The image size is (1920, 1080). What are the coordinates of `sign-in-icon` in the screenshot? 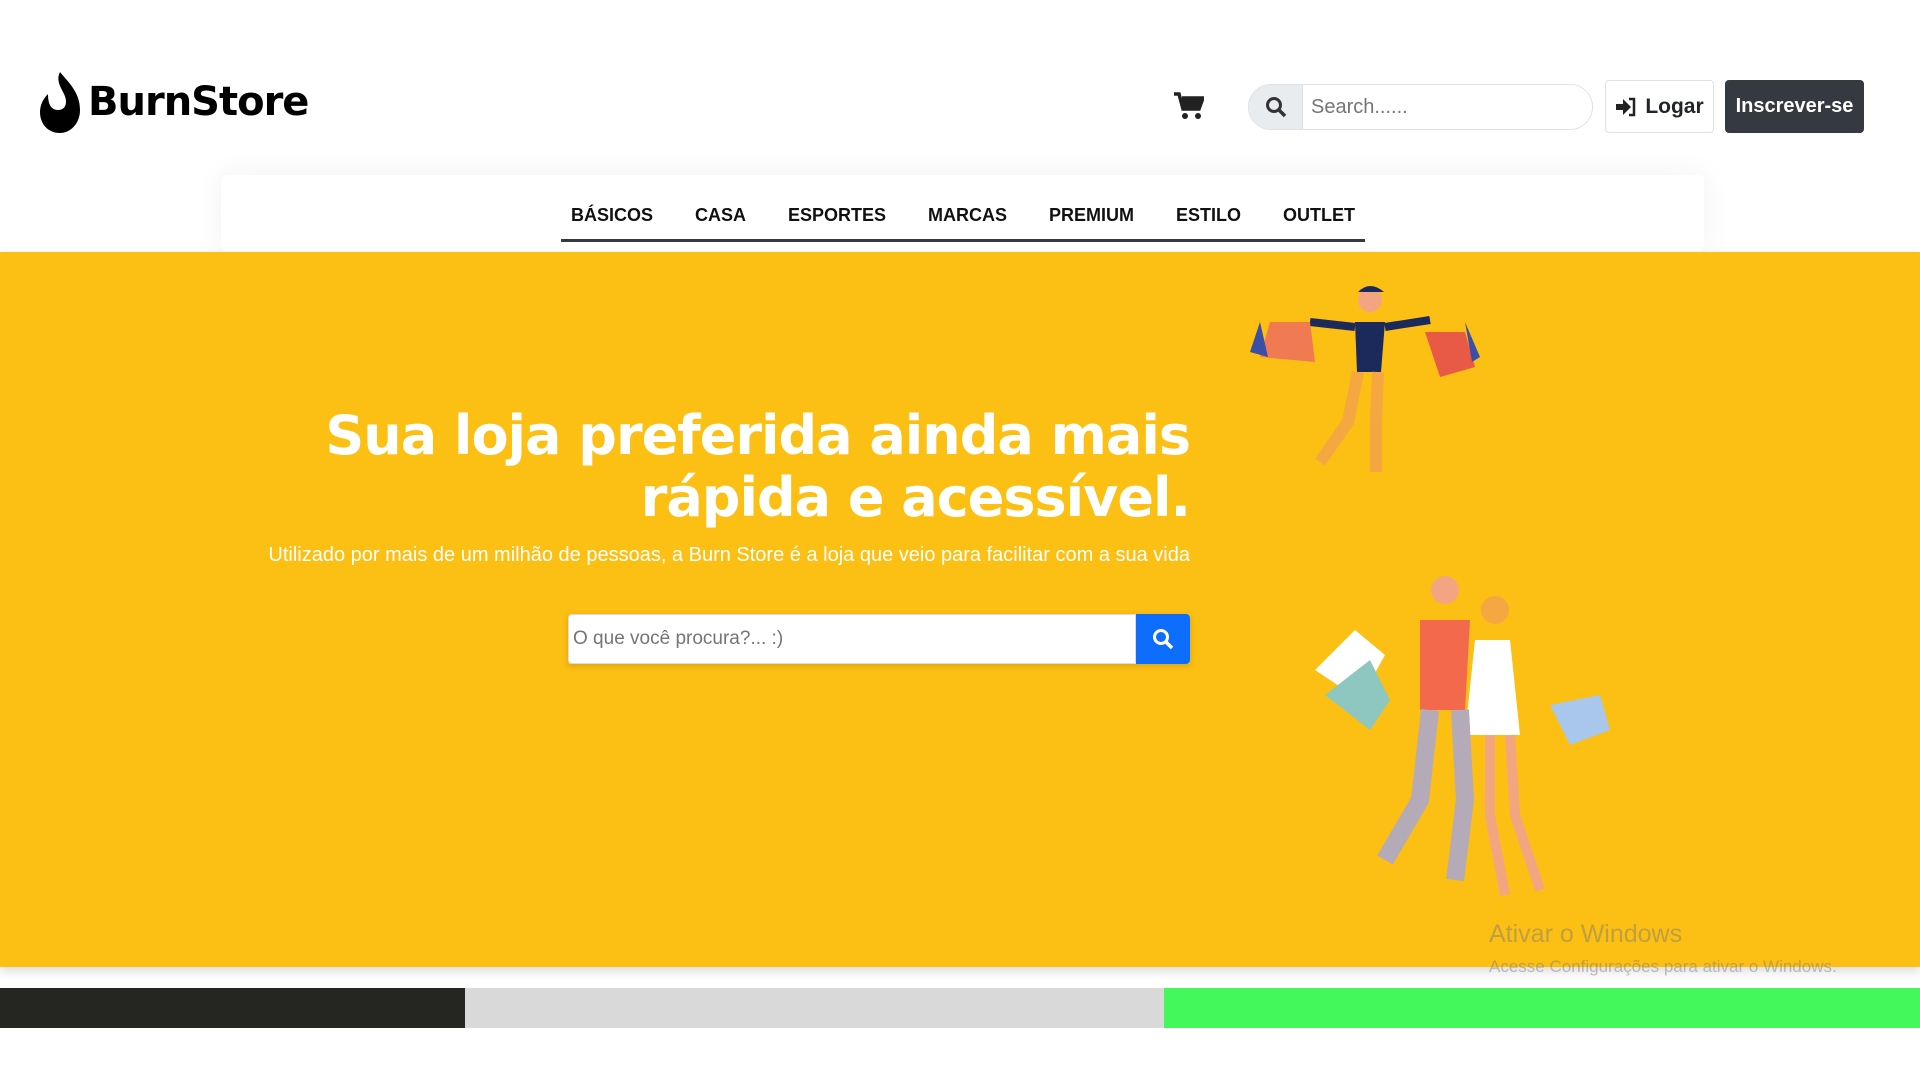 It's located at (1626, 106).